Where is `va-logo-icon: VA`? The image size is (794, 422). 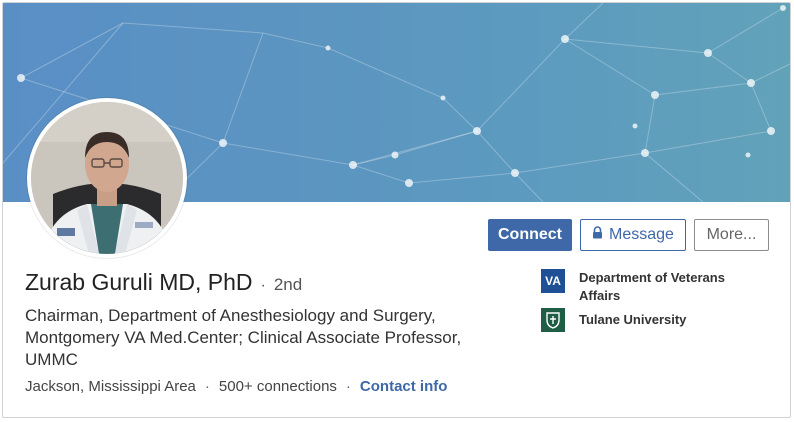 va-logo-icon: VA is located at coordinates (553, 281).